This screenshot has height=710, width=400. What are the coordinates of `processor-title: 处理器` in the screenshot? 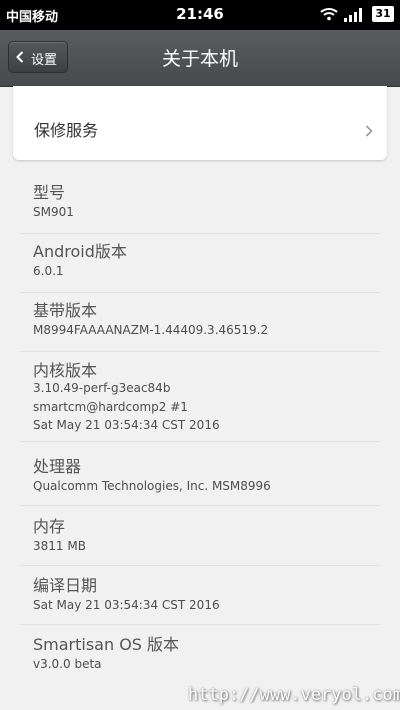 It's located at (57, 466).